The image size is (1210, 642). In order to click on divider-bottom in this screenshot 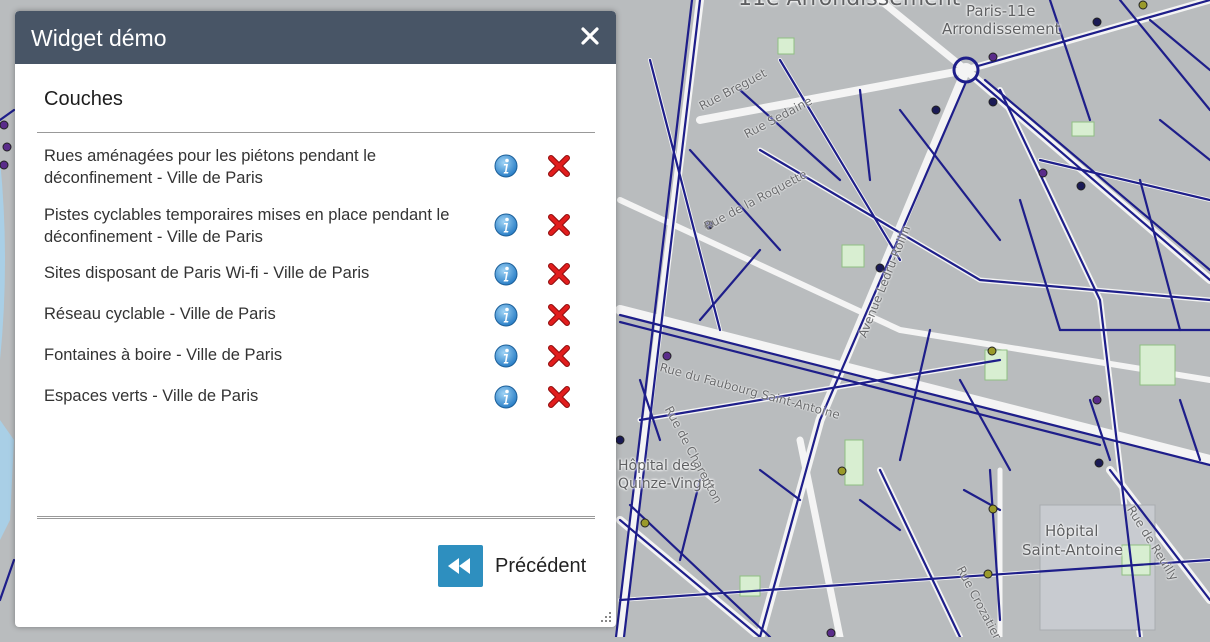, I will do `click(316, 519)`.